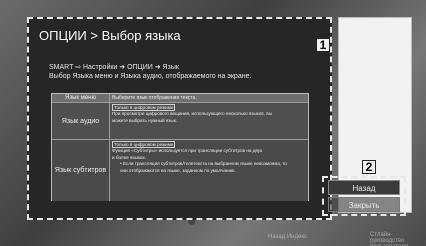  I want to click on row-label-menu-language: Язык меню, so click(81, 98).